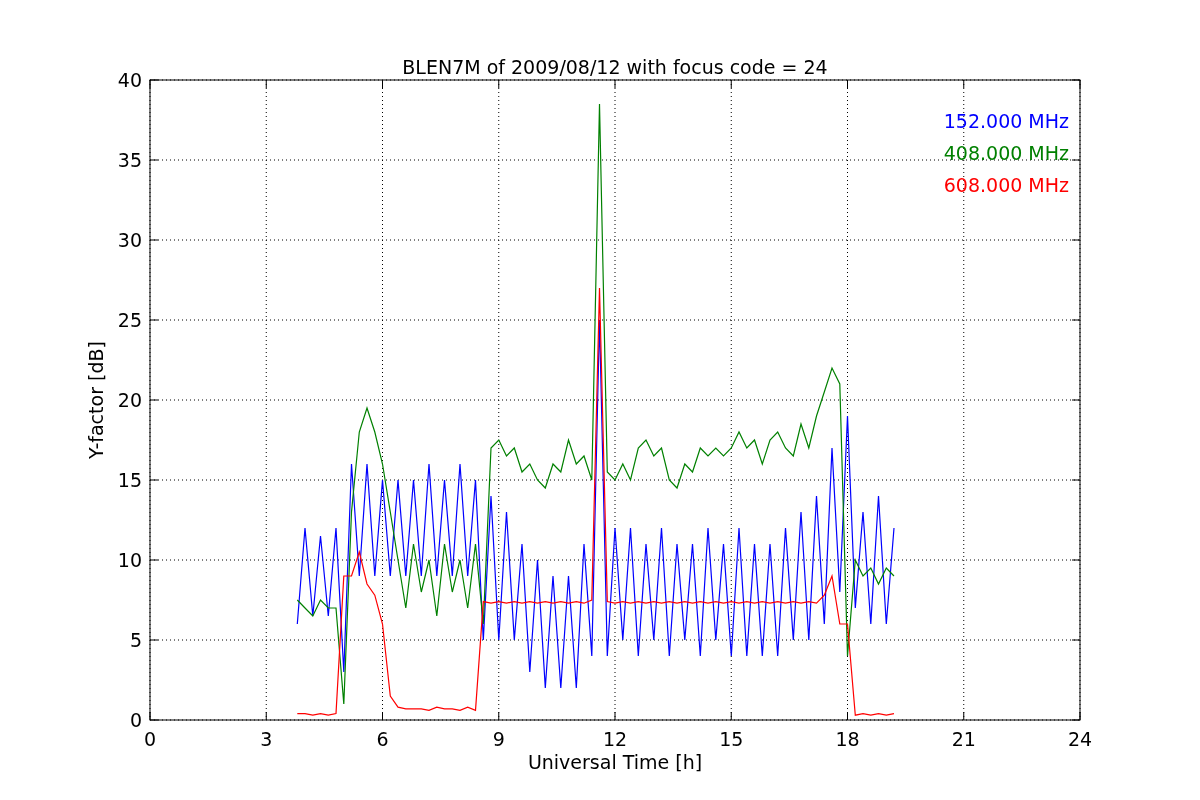  What do you see at coordinates (266, 739) in the screenshot?
I see `tick-label: 3` at bounding box center [266, 739].